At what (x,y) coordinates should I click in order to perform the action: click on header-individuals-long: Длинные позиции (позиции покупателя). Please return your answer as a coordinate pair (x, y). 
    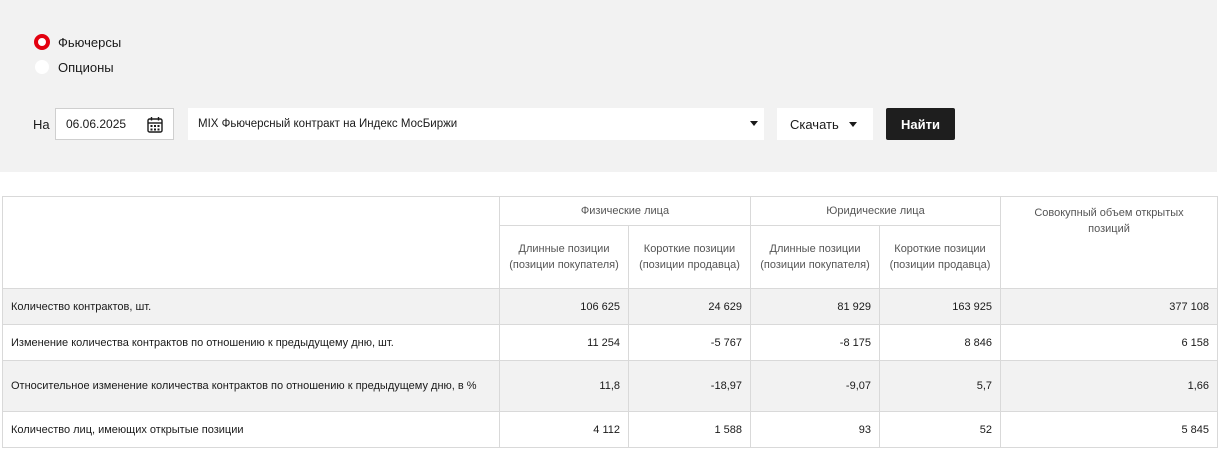
    Looking at the image, I should click on (564, 257).